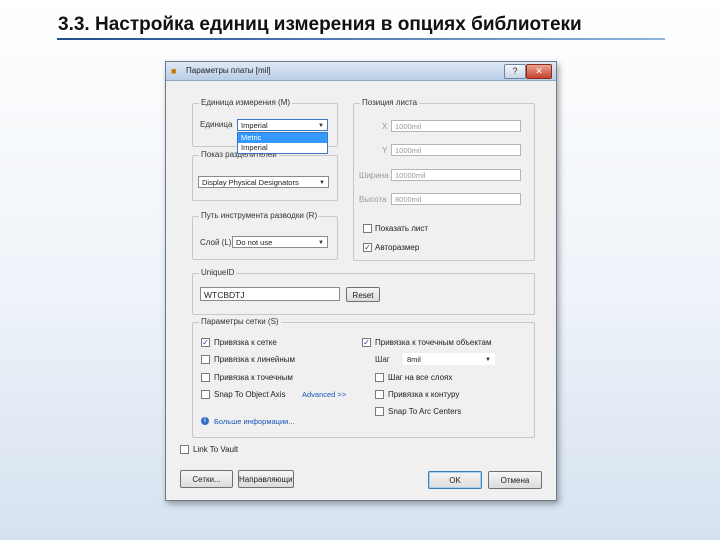 This screenshot has width=720, height=540. What do you see at coordinates (390, 102) in the screenshot?
I see `sheet-position-legend: Позиция листа` at bounding box center [390, 102].